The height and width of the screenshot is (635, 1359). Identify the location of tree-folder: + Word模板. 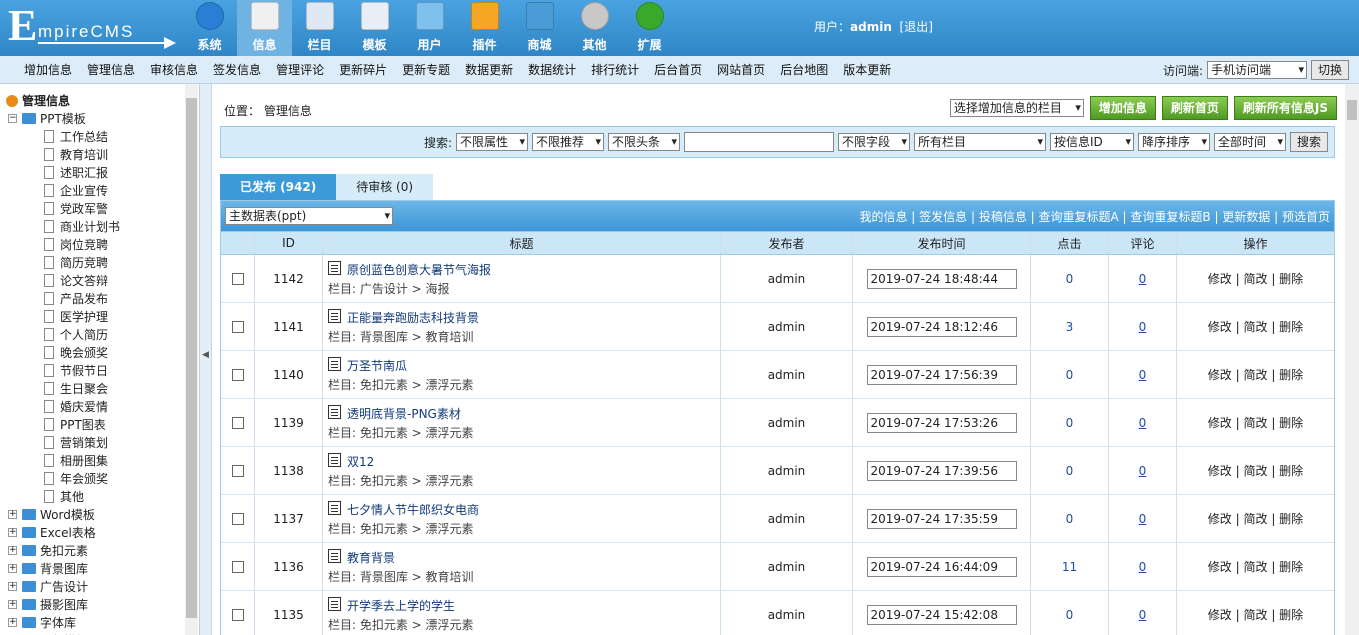
(96, 515).